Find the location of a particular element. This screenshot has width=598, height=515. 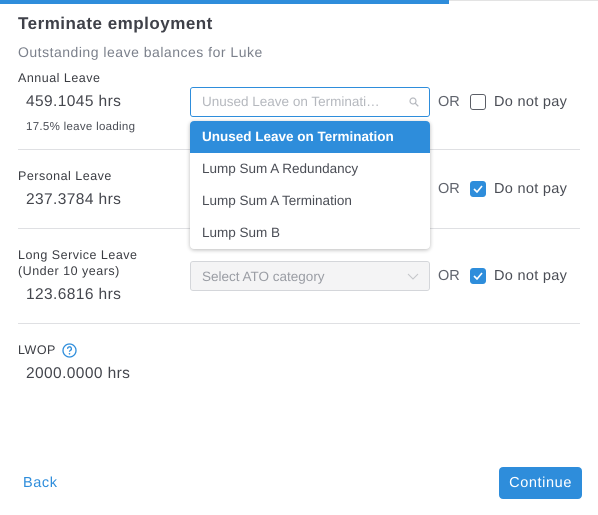

dropdown-option: Lump Sum A Redundancy is located at coordinates (310, 168).